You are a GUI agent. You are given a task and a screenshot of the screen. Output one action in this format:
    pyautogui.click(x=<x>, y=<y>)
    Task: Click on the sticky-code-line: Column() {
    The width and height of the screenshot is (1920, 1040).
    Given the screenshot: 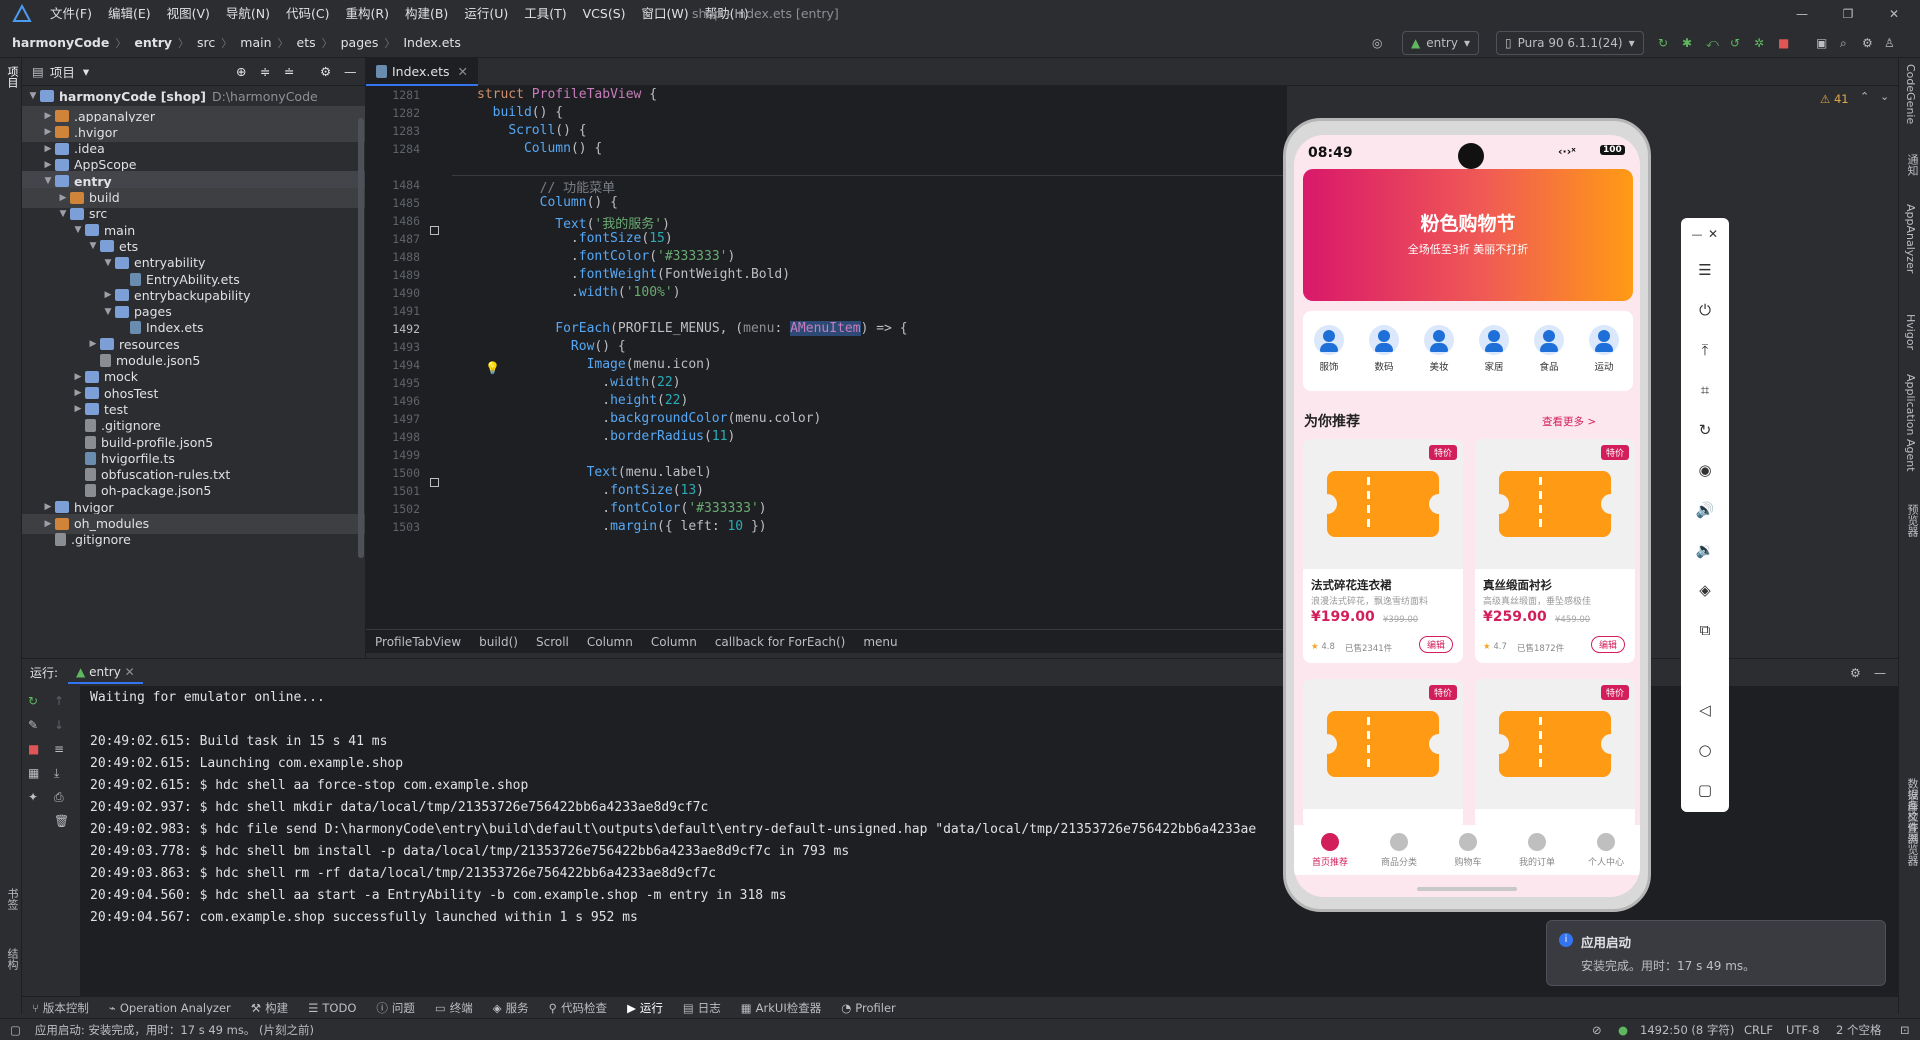 What is the action you would take?
    pyautogui.click(x=539, y=148)
    